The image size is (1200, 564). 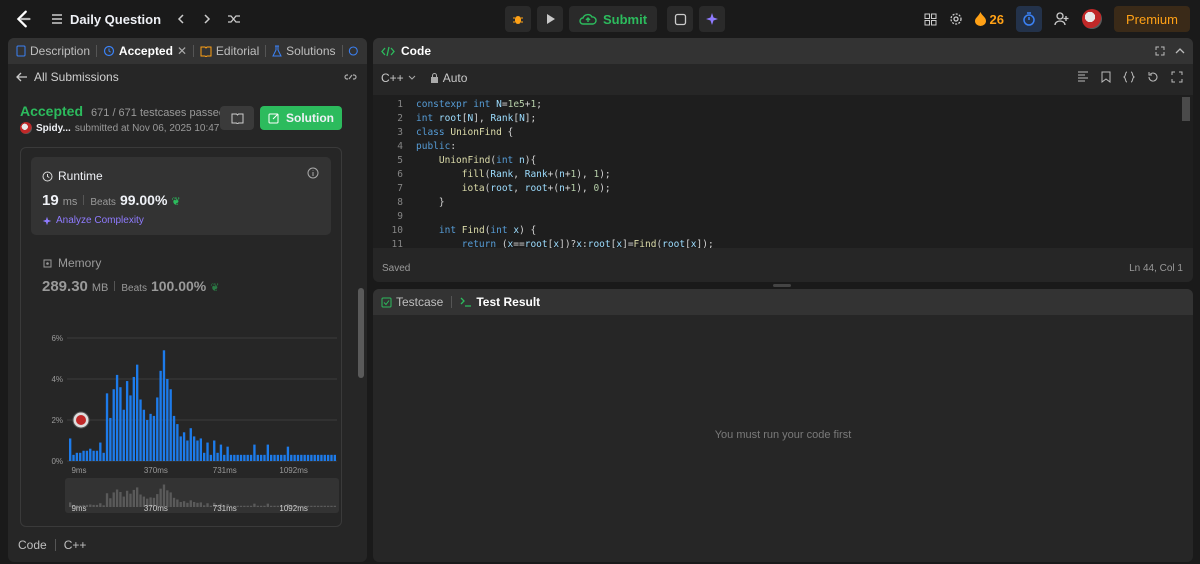 What do you see at coordinates (145, 51) in the screenshot?
I see `tab-accepted: Accepted ✕` at bounding box center [145, 51].